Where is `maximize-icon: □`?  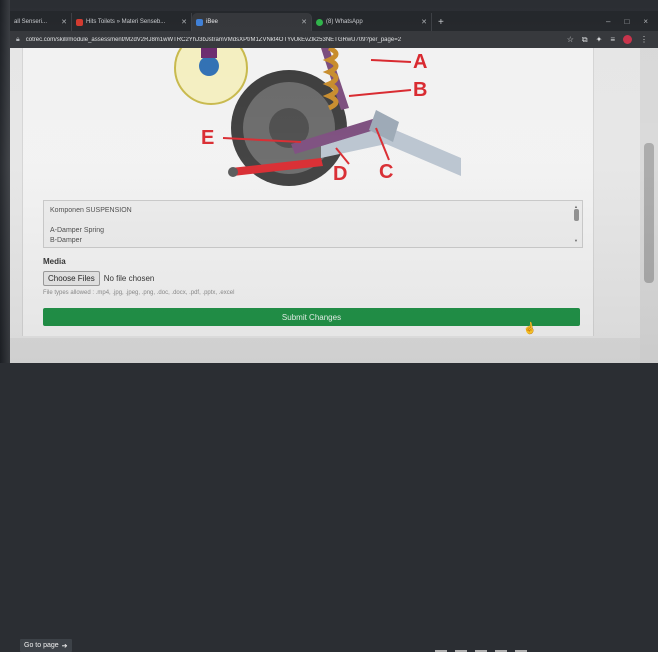
maximize-icon: □ is located at coordinates (626, 21).